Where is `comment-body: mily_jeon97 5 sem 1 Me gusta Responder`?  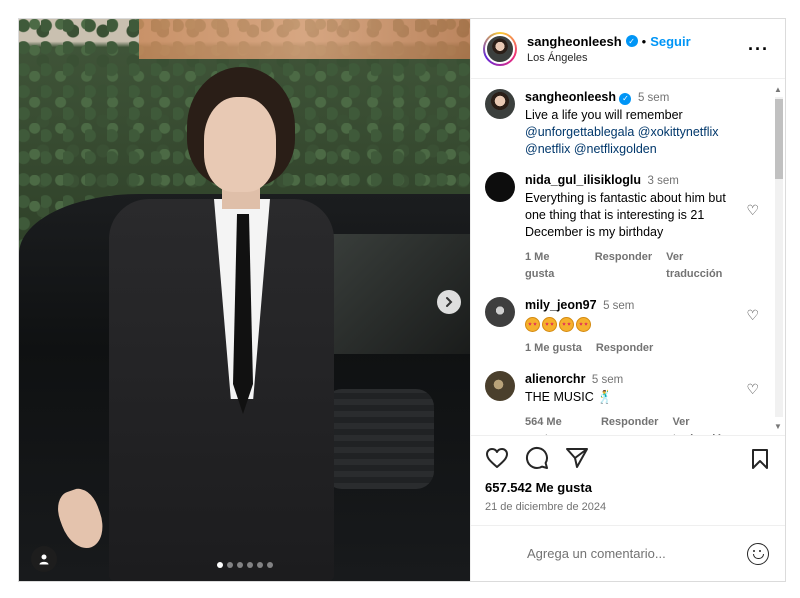 comment-body: mily_jeon97 5 sem 1 Me gusta Responder is located at coordinates (633, 327).